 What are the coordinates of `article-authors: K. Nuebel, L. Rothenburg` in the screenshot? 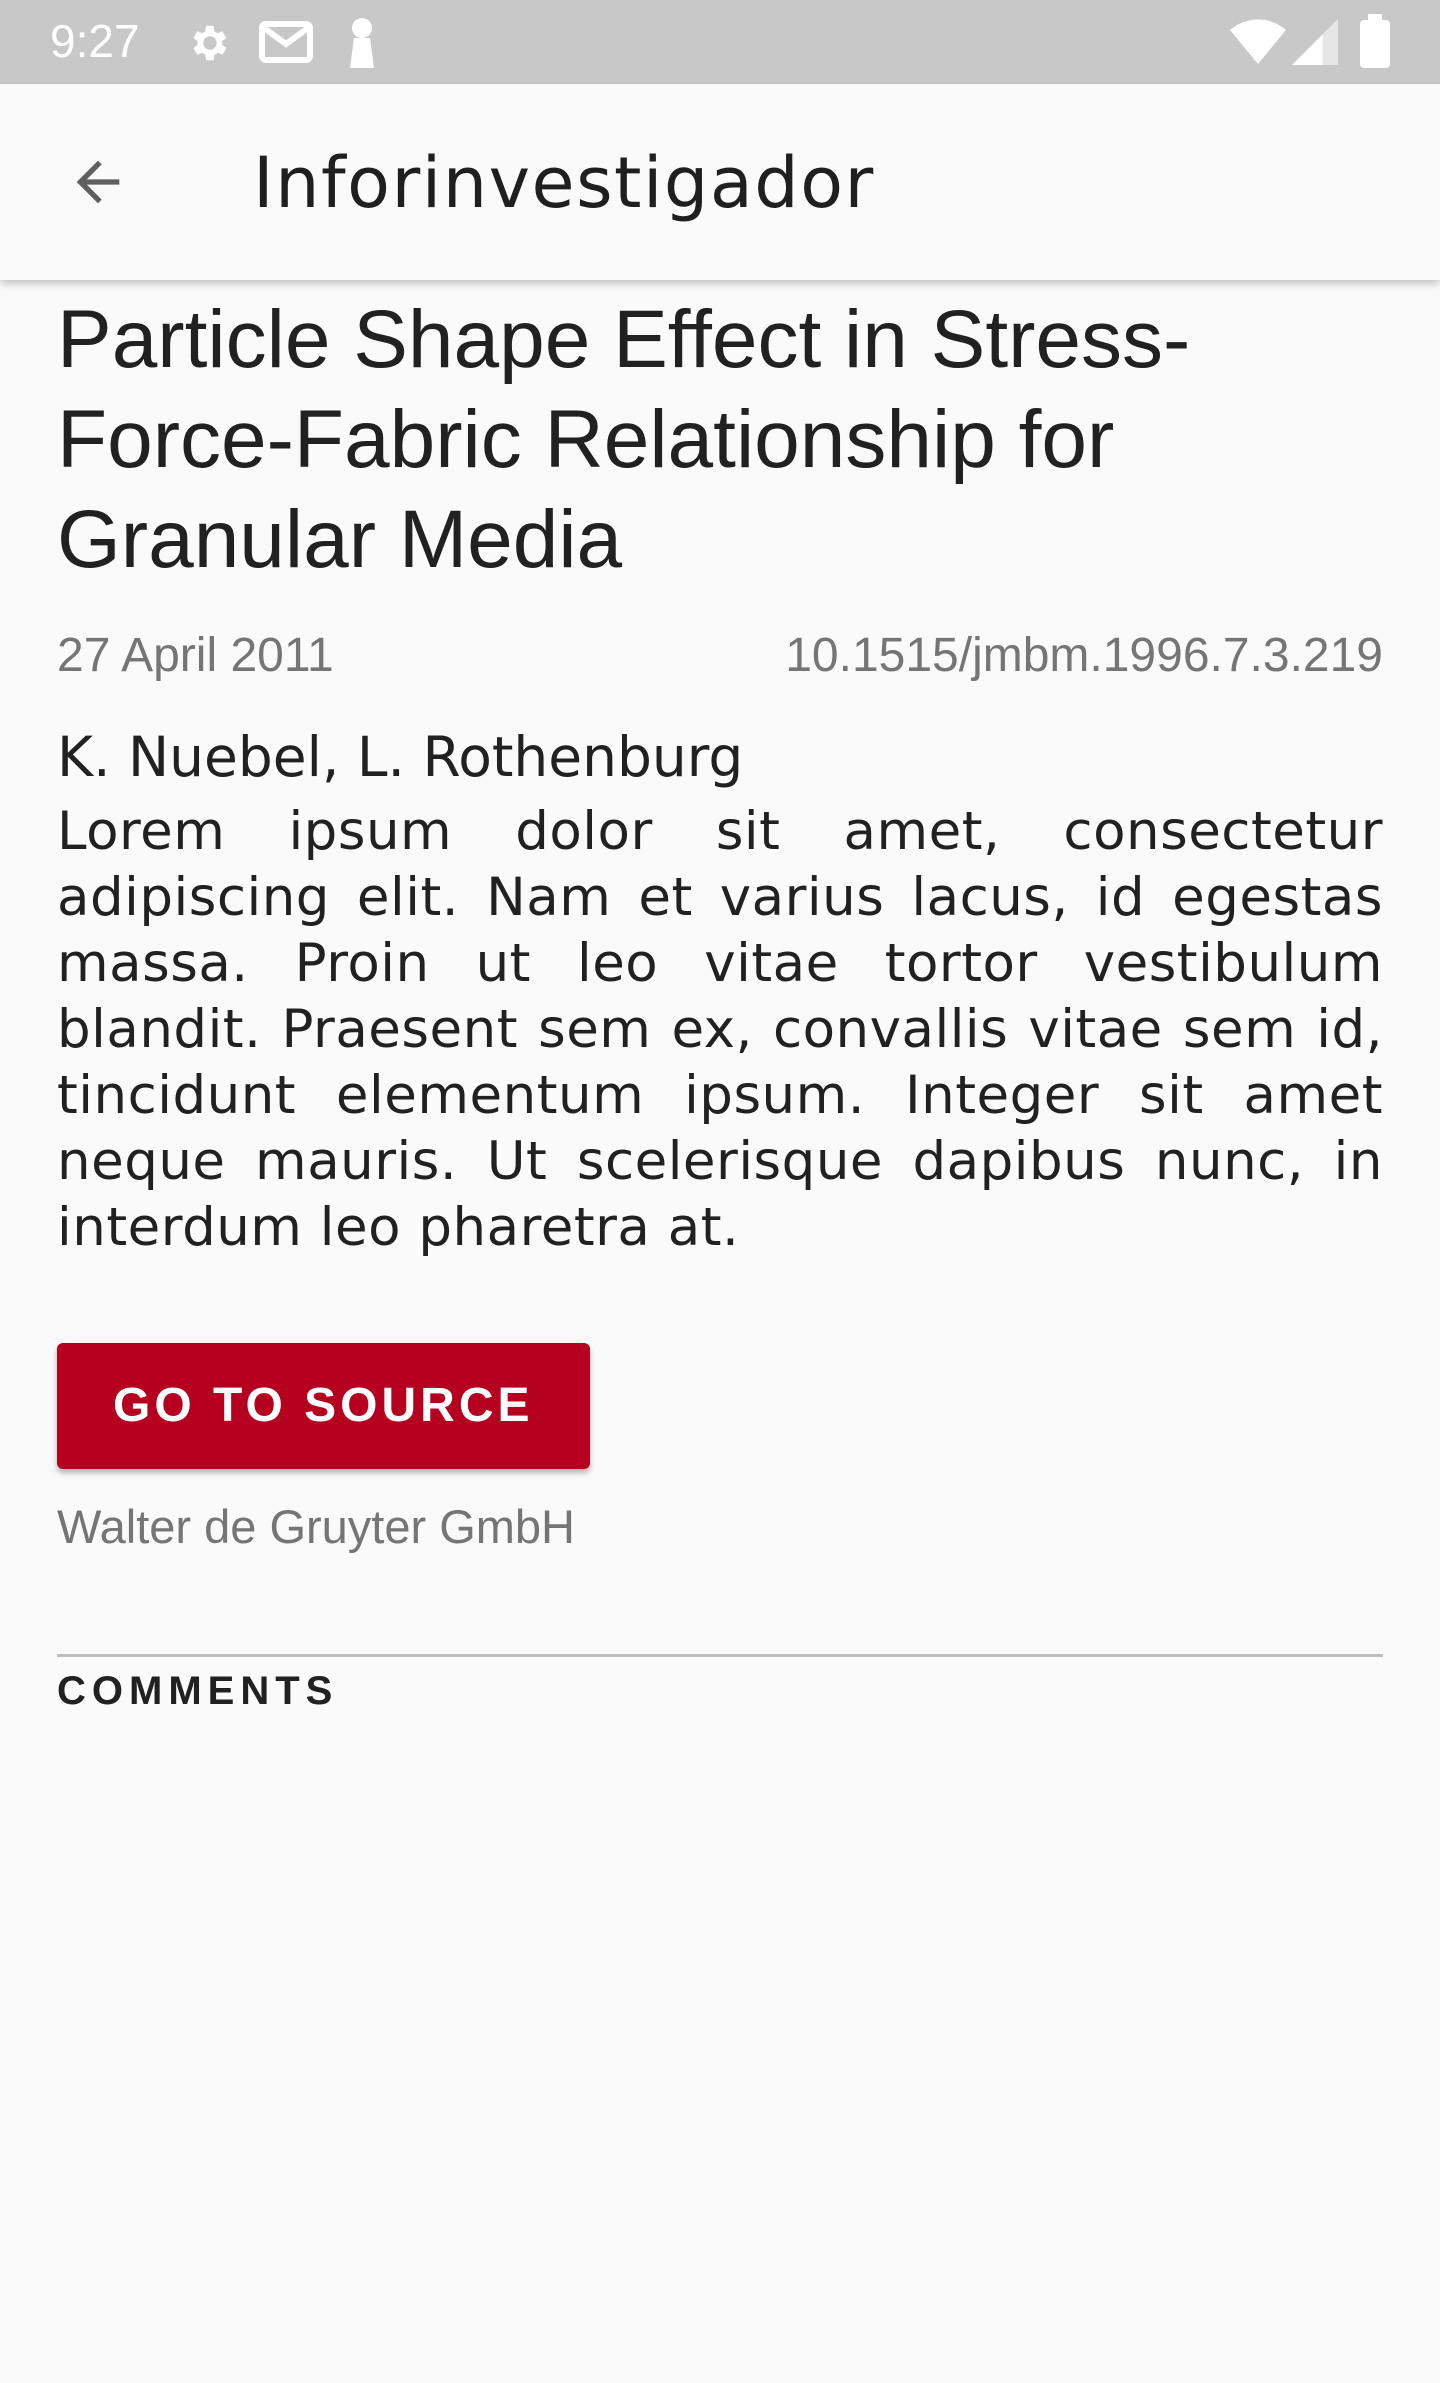 It's located at (400, 757).